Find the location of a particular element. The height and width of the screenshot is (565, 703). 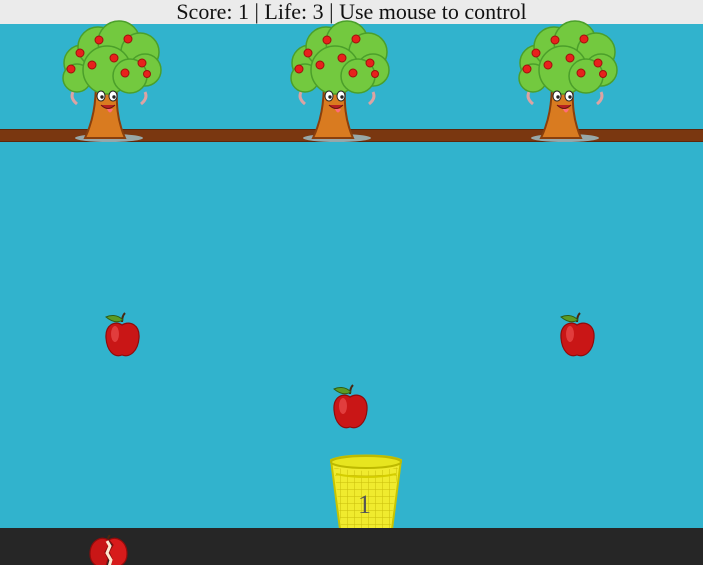

broken-apple-icon is located at coordinates (108, 550).